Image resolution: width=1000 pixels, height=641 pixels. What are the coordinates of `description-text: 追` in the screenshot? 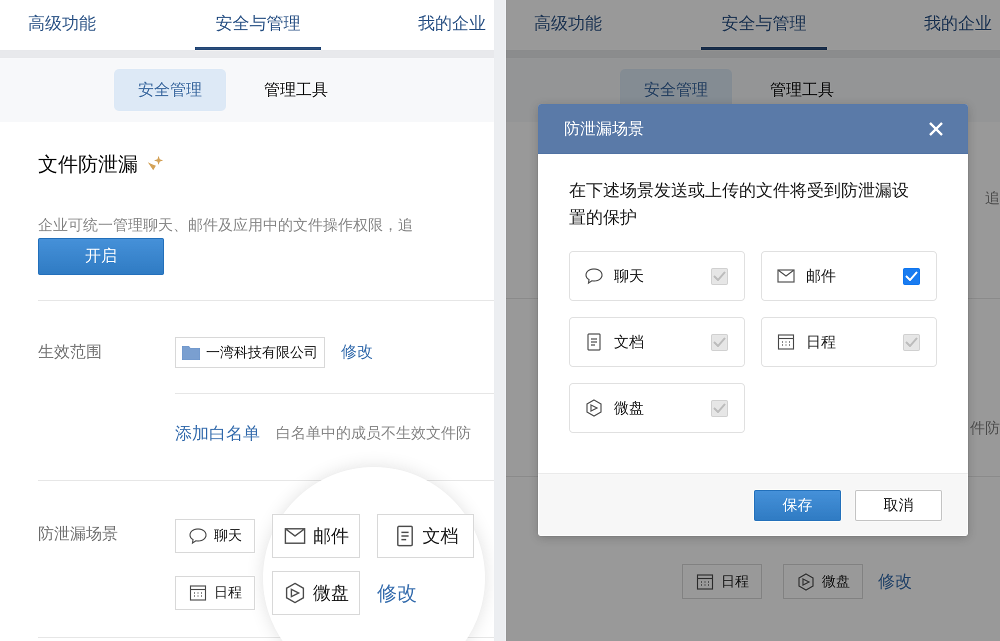 It's located at (992, 198).